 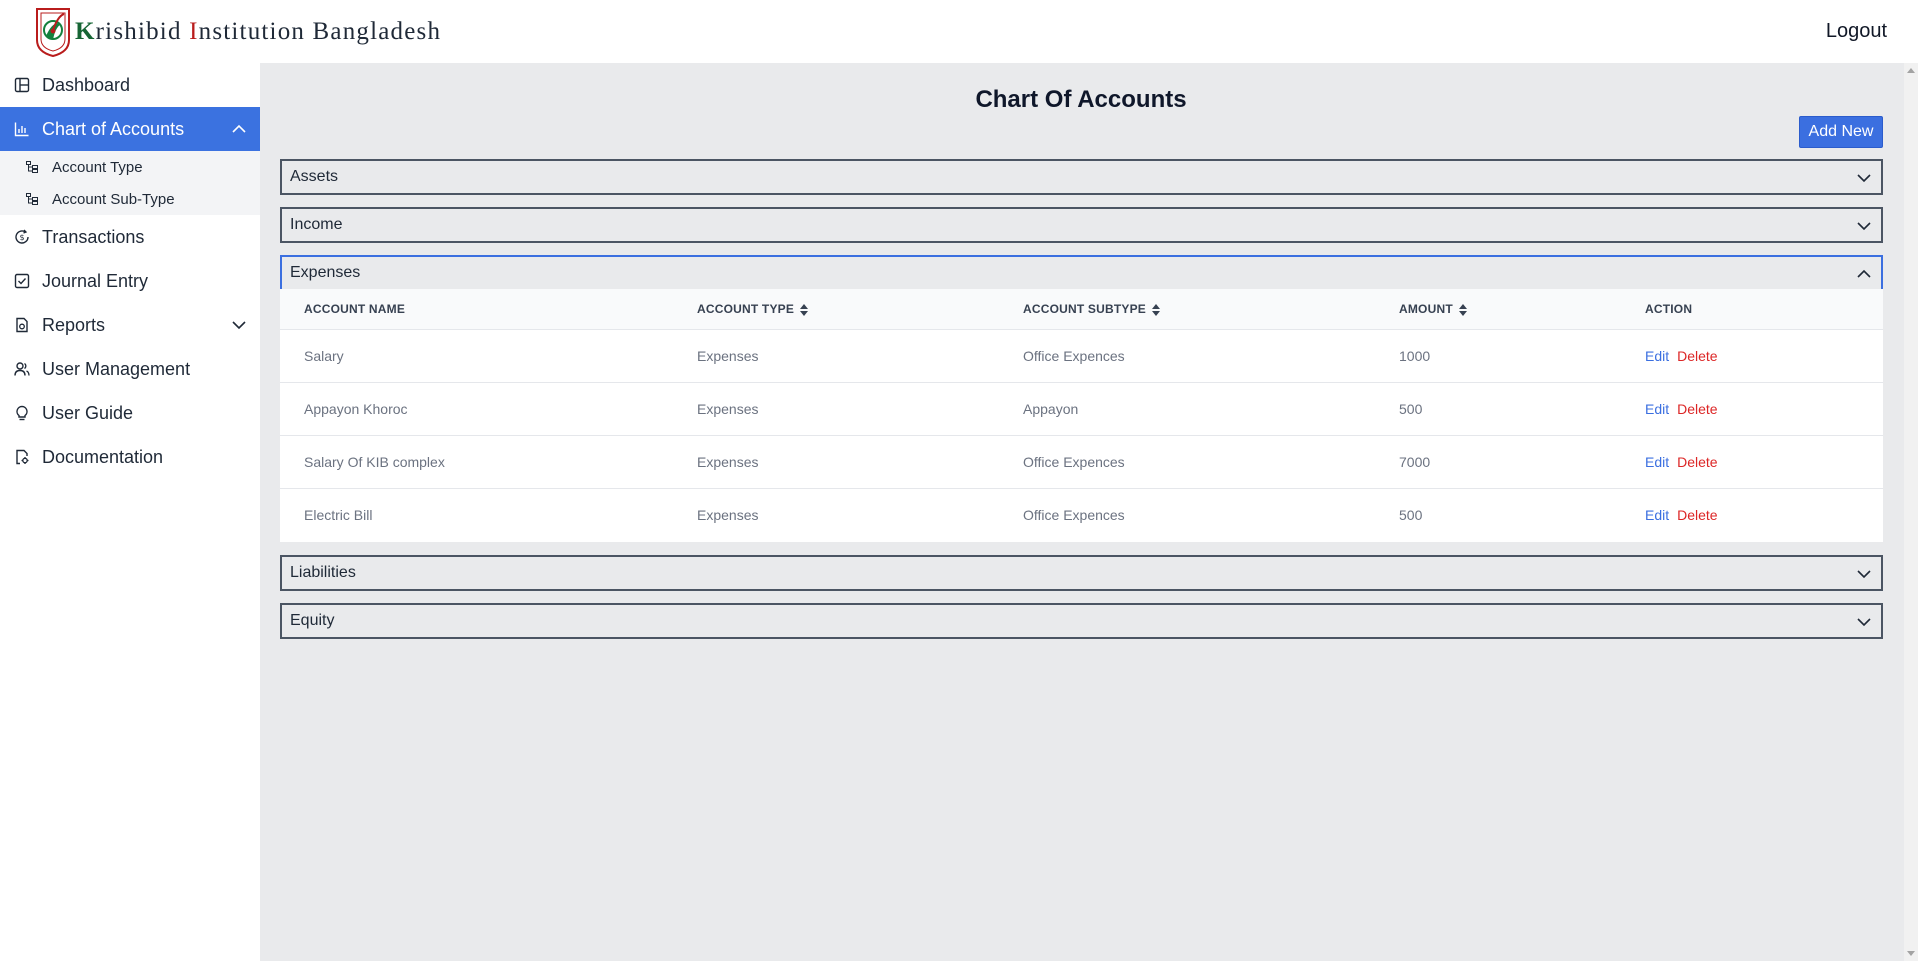 I want to click on sidebar-item-documentation: Documentation, so click(x=130, y=457).